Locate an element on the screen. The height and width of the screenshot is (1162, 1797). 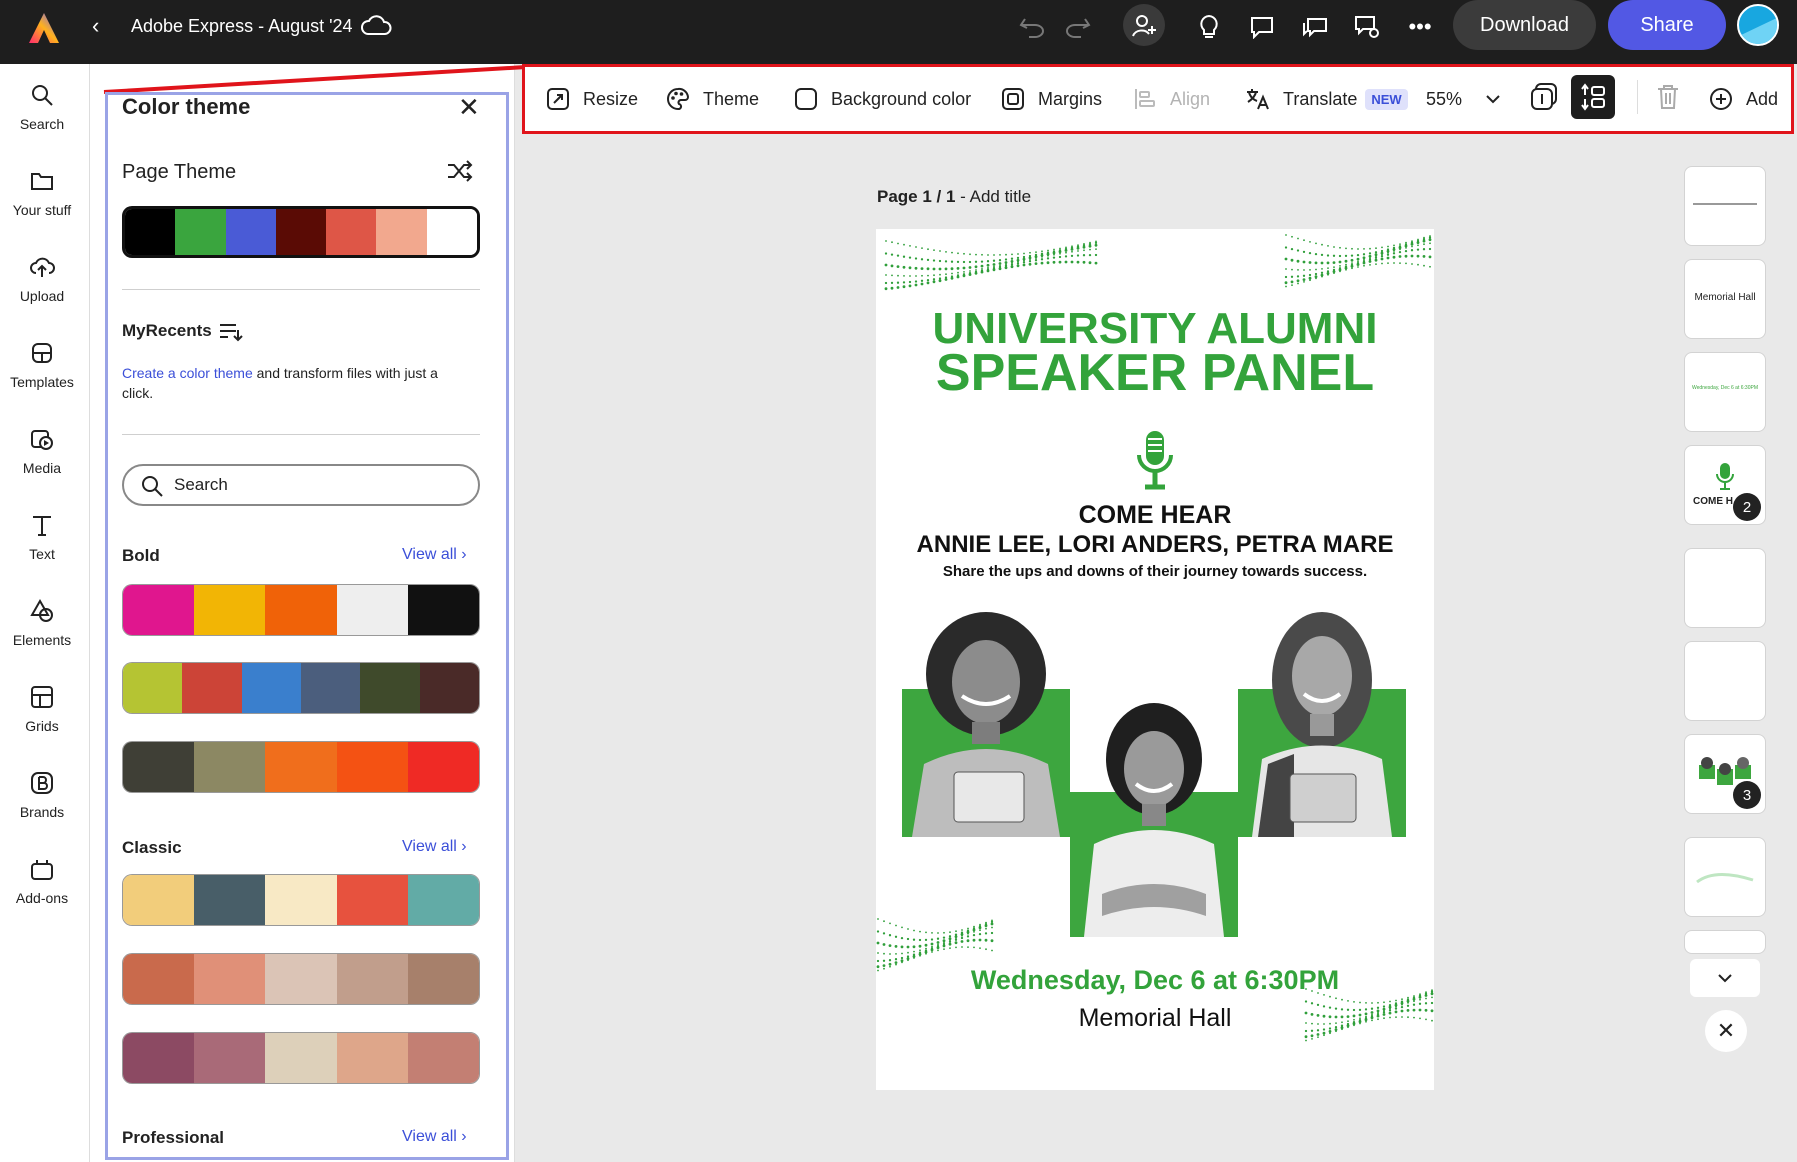
come-hear-text: COME HEAR is located at coordinates (1155, 515).